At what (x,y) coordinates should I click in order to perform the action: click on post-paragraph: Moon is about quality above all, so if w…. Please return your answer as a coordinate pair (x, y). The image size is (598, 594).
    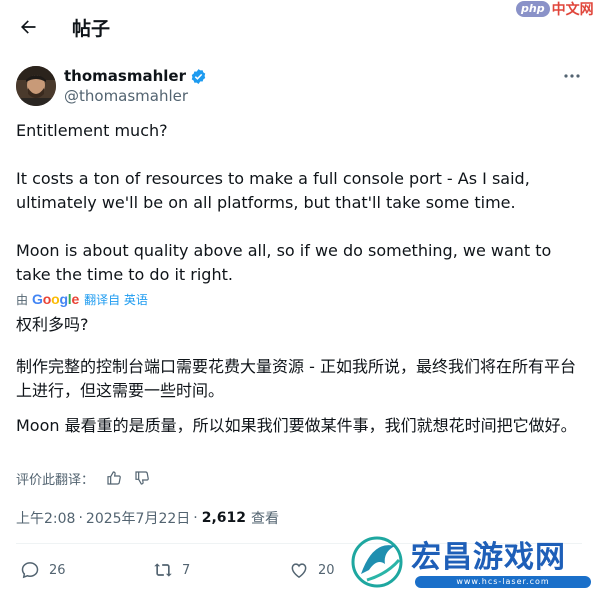
    Looking at the image, I should click on (284, 262).